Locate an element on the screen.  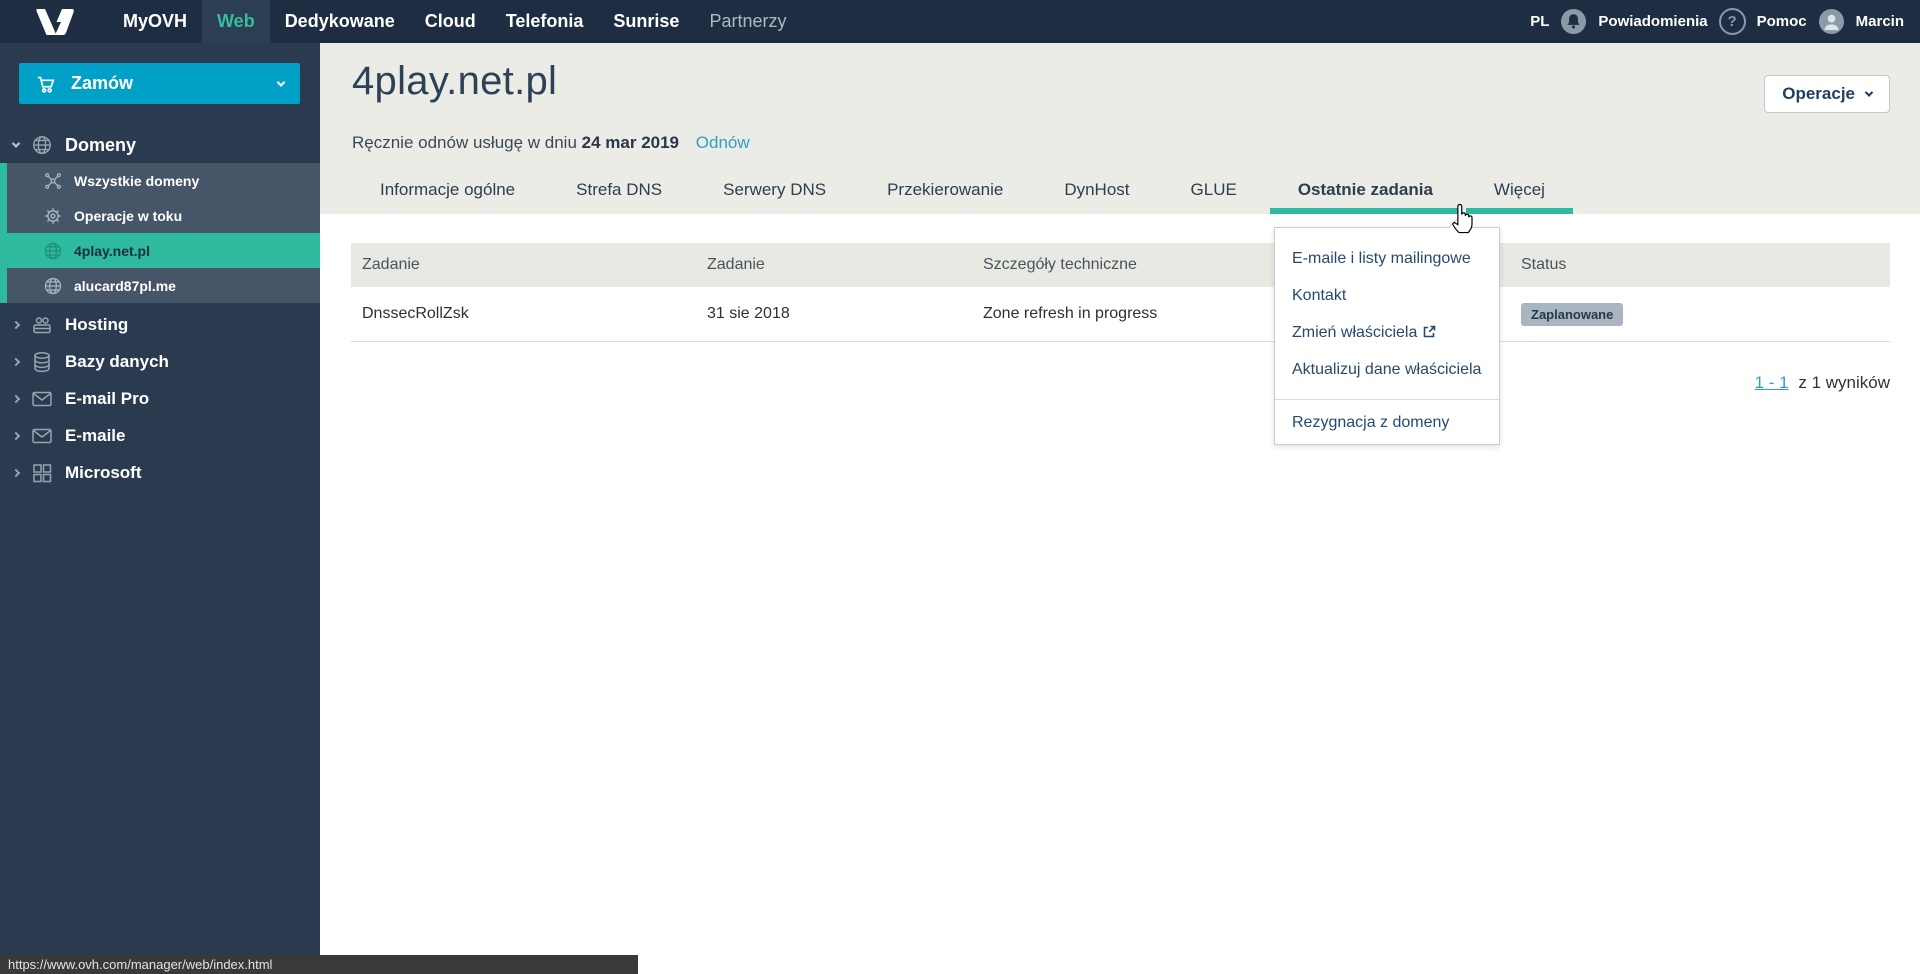
sidebar-item-label: Bazy danych is located at coordinates (117, 361).